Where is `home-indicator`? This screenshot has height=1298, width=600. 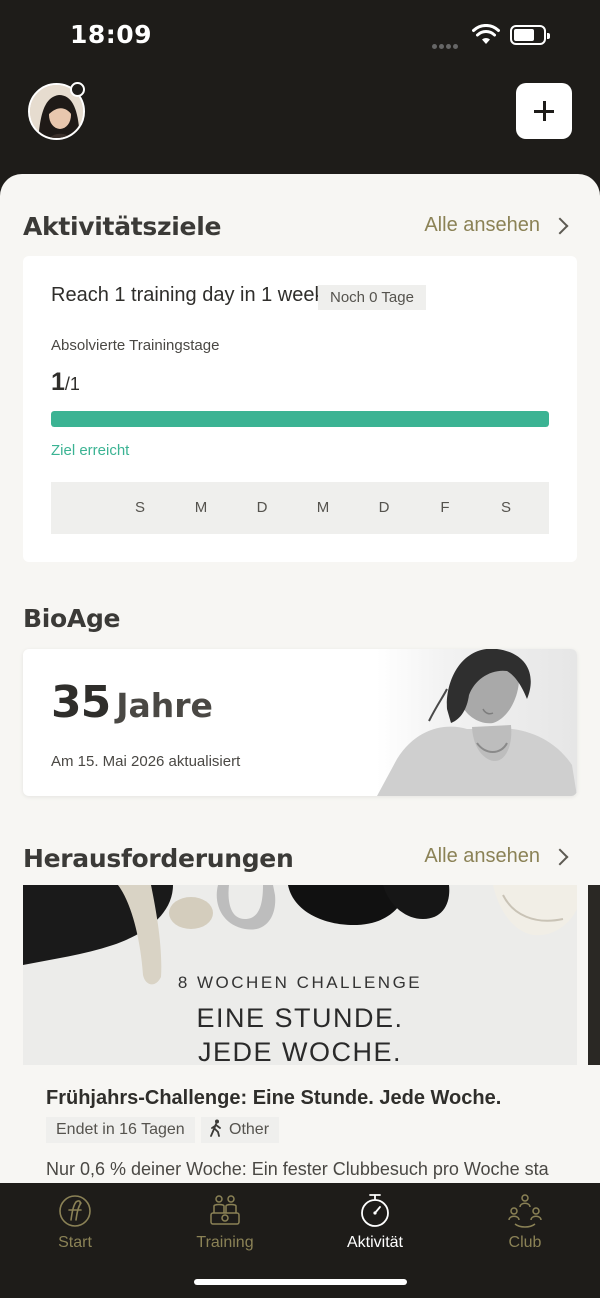
home-indicator is located at coordinates (300, 1282).